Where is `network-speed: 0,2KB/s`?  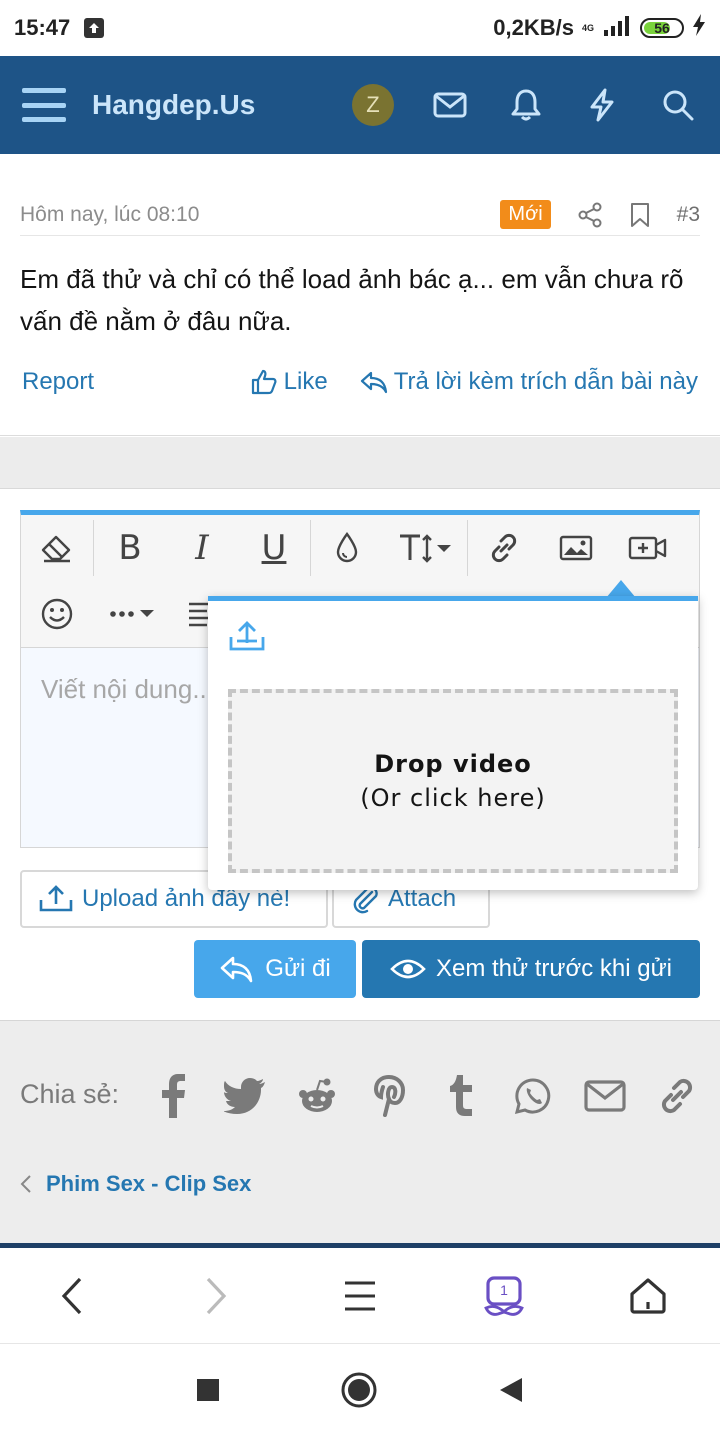
network-speed: 0,2KB/s is located at coordinates (533, 27).